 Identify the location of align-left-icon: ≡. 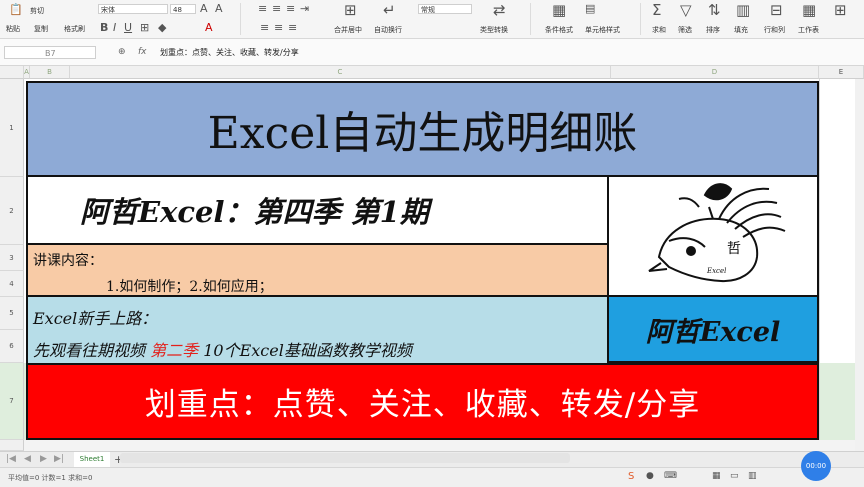
(264, 27).